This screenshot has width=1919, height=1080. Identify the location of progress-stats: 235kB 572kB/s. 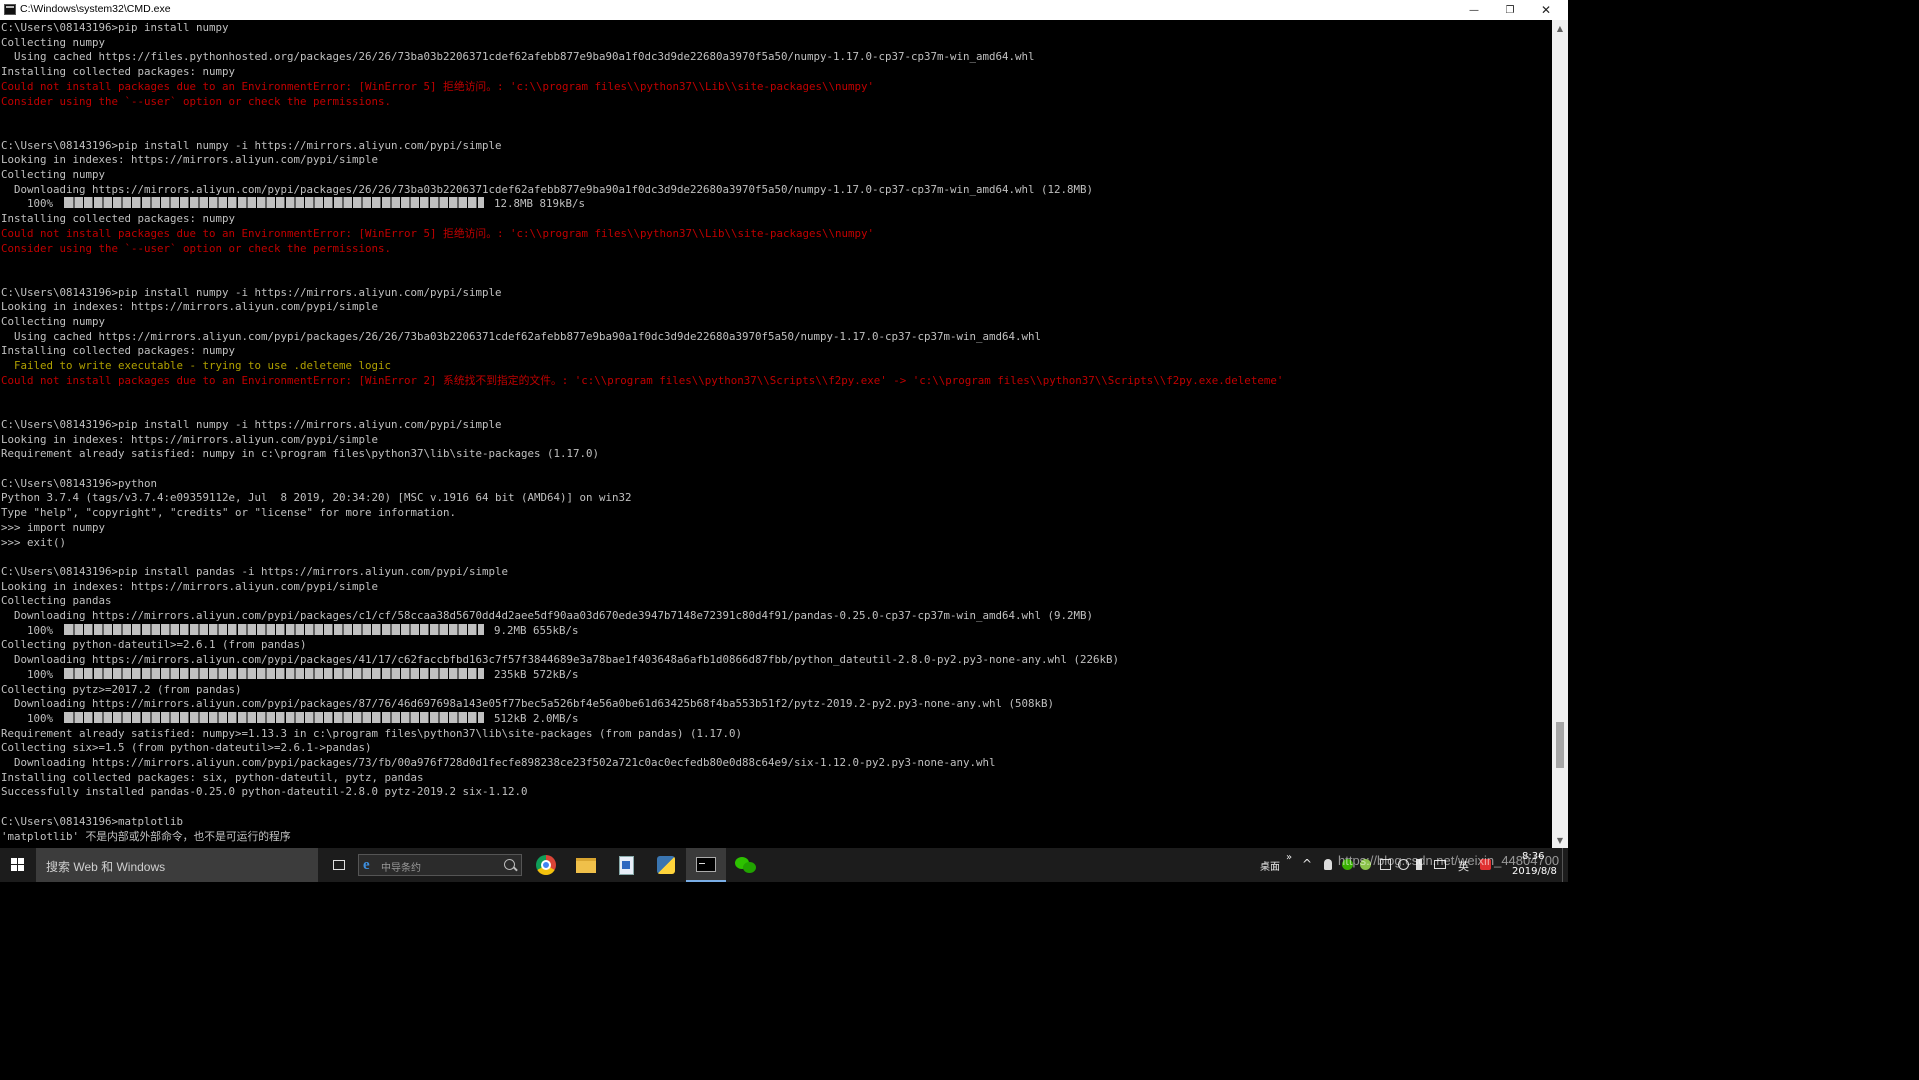
(533, 674).